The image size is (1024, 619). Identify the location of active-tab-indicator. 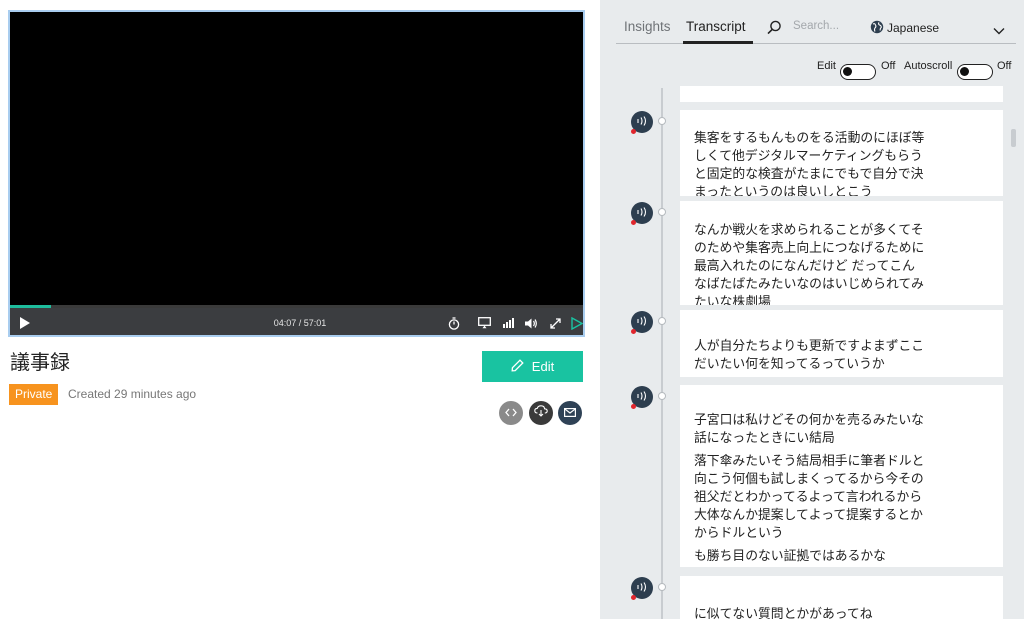
(718, 42).